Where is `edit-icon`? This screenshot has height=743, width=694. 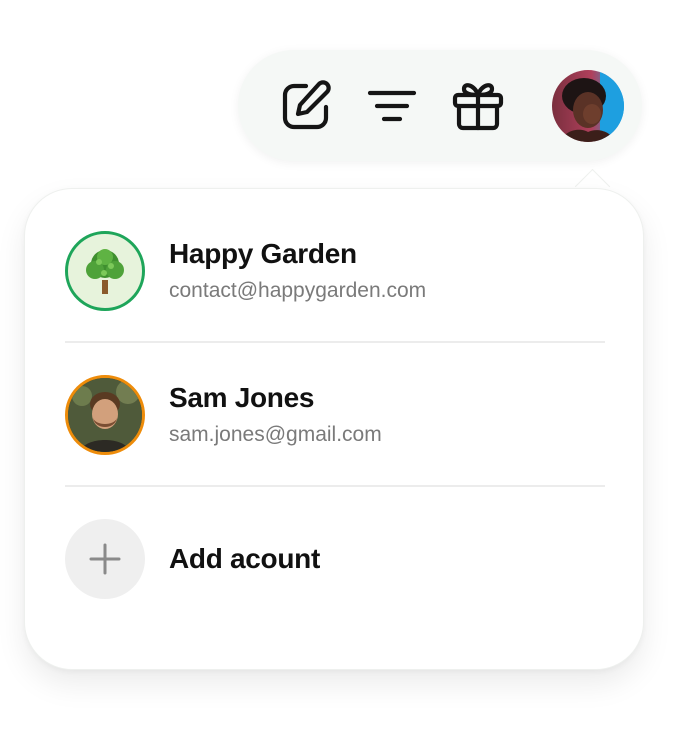
edit-icon is located at coordinates (306, 106).